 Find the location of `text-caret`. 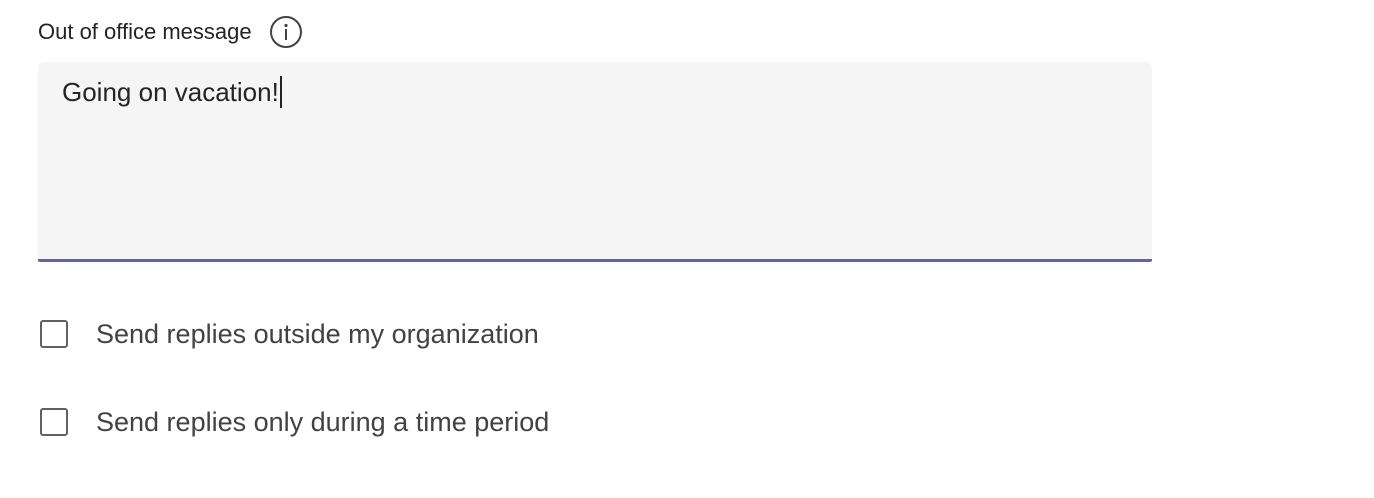

text-caret is located at coordinates (280, 92).